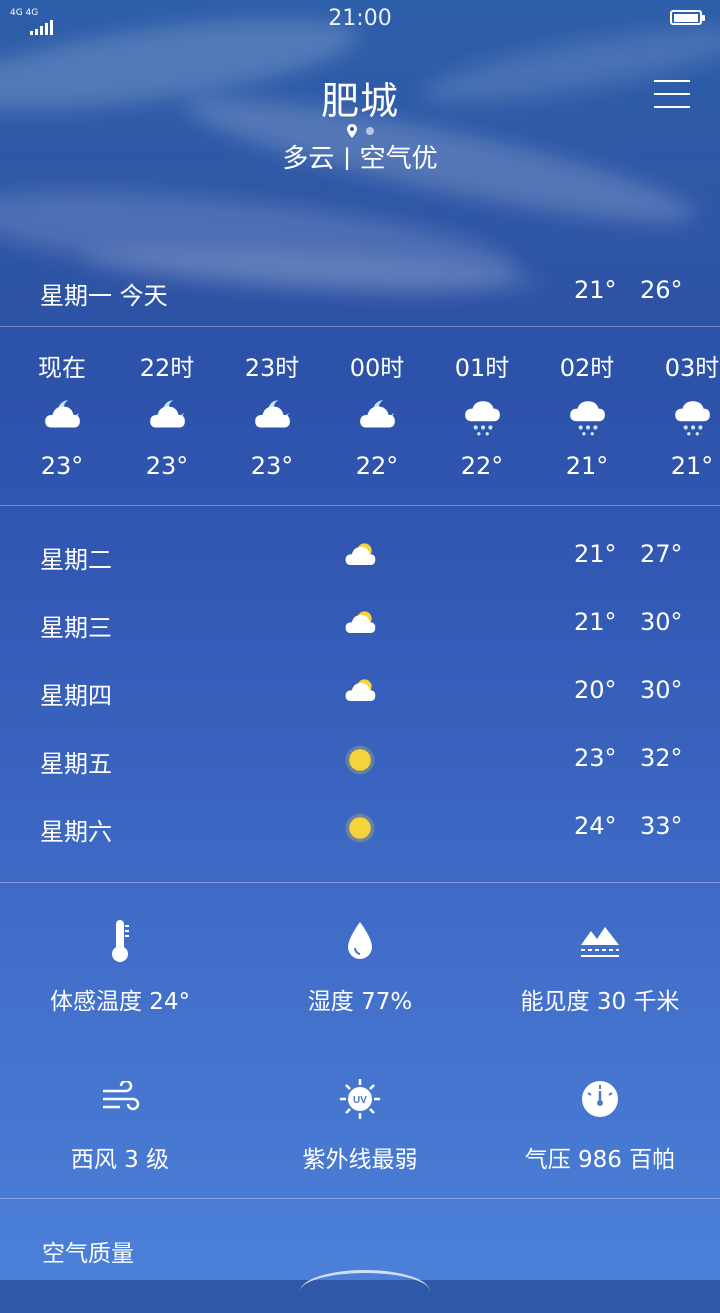 This screenshot has height=1313, width=720. I want to click on weather-summary: 多云 | 空气优, so click(360, 157).